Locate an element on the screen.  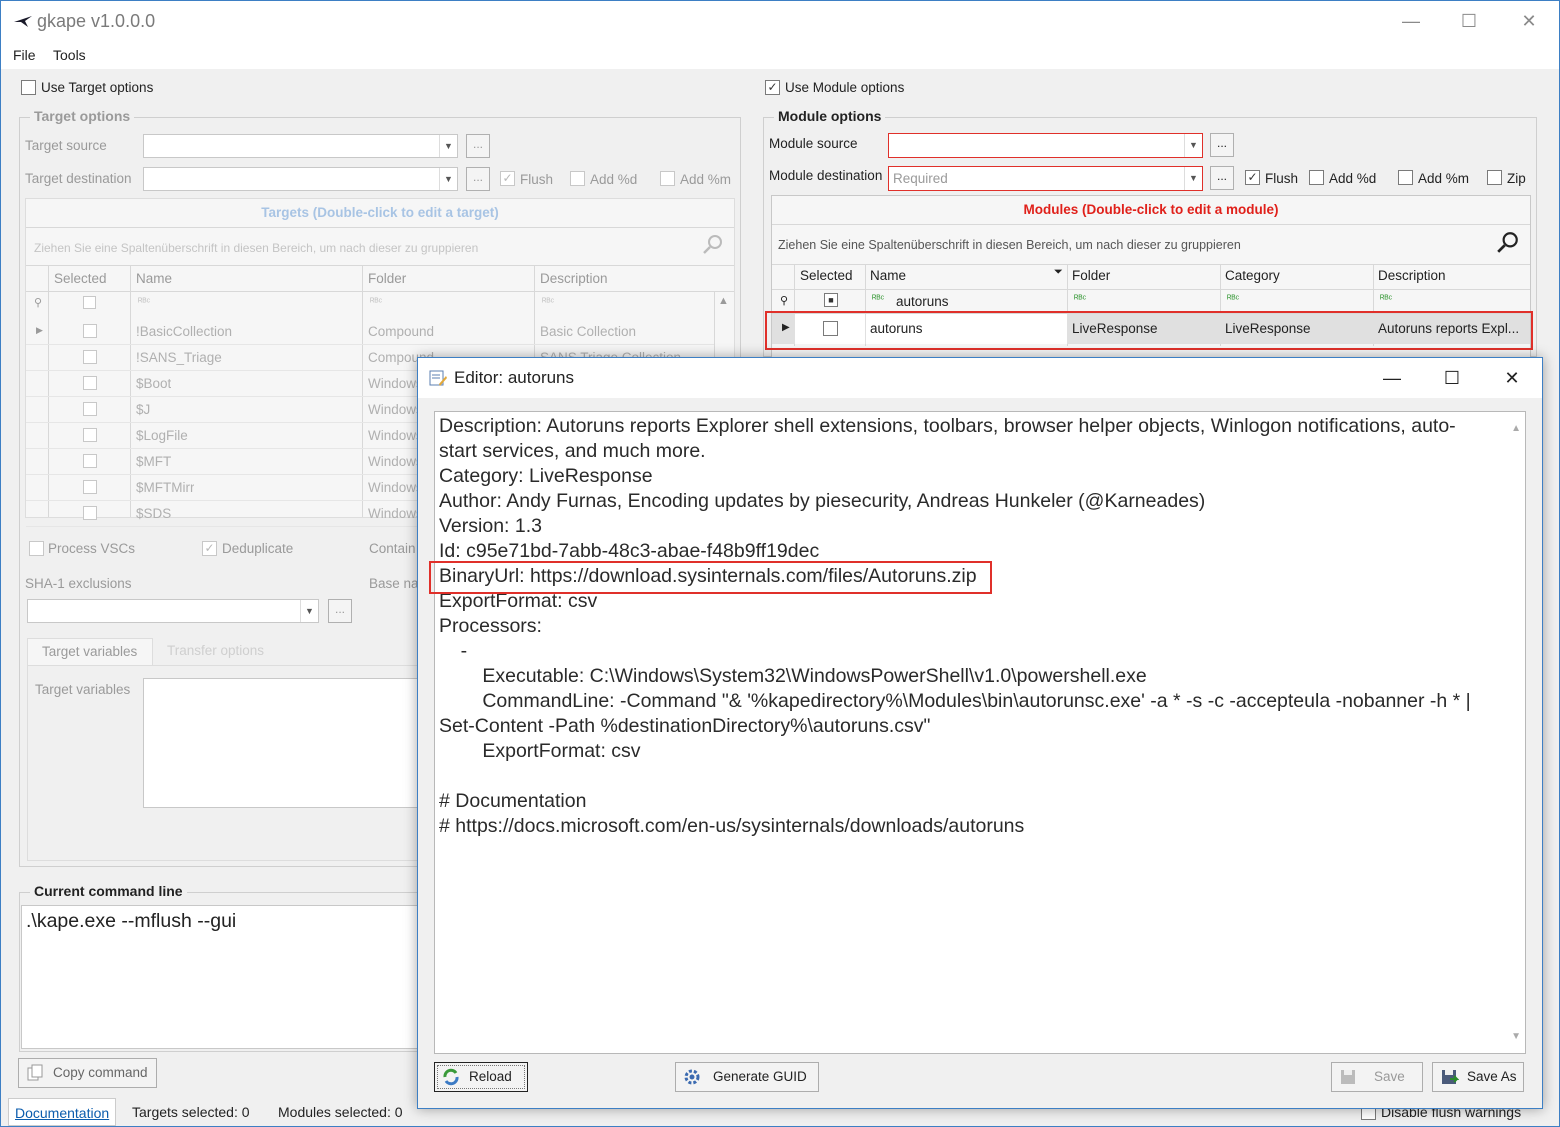
modules-filter-selected: ■ is located at coordinates (831, 300).